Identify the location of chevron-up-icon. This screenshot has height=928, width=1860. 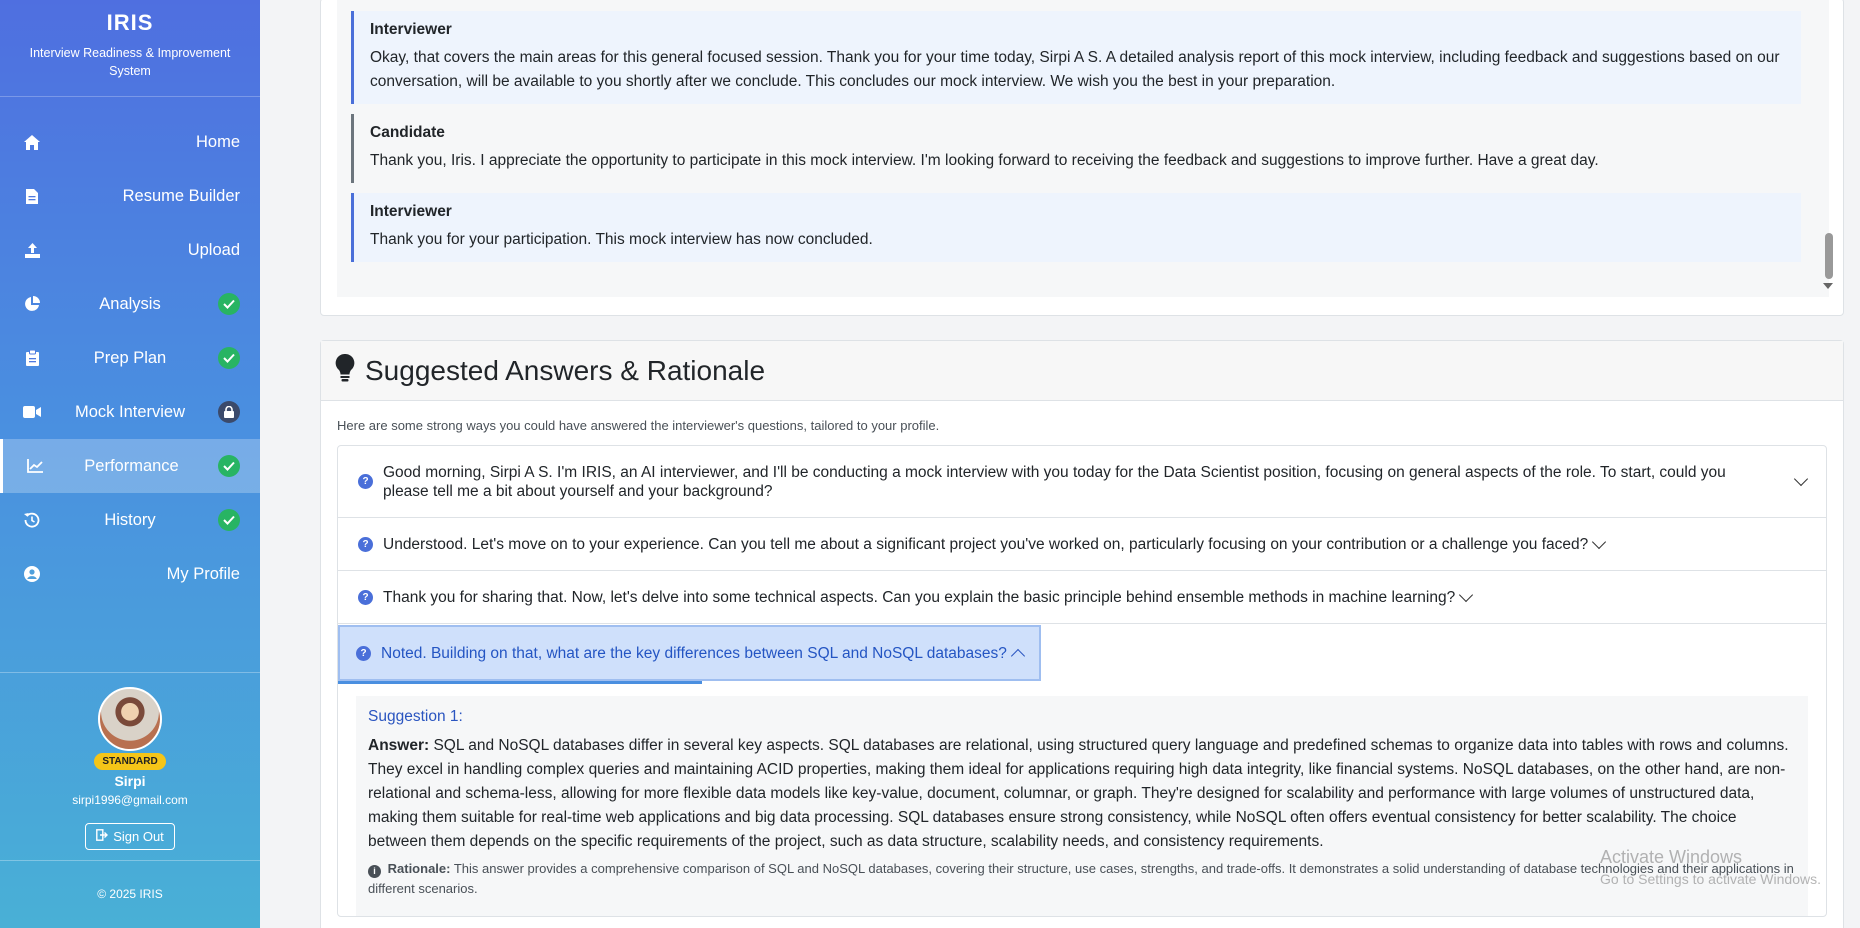
(1017, 655).